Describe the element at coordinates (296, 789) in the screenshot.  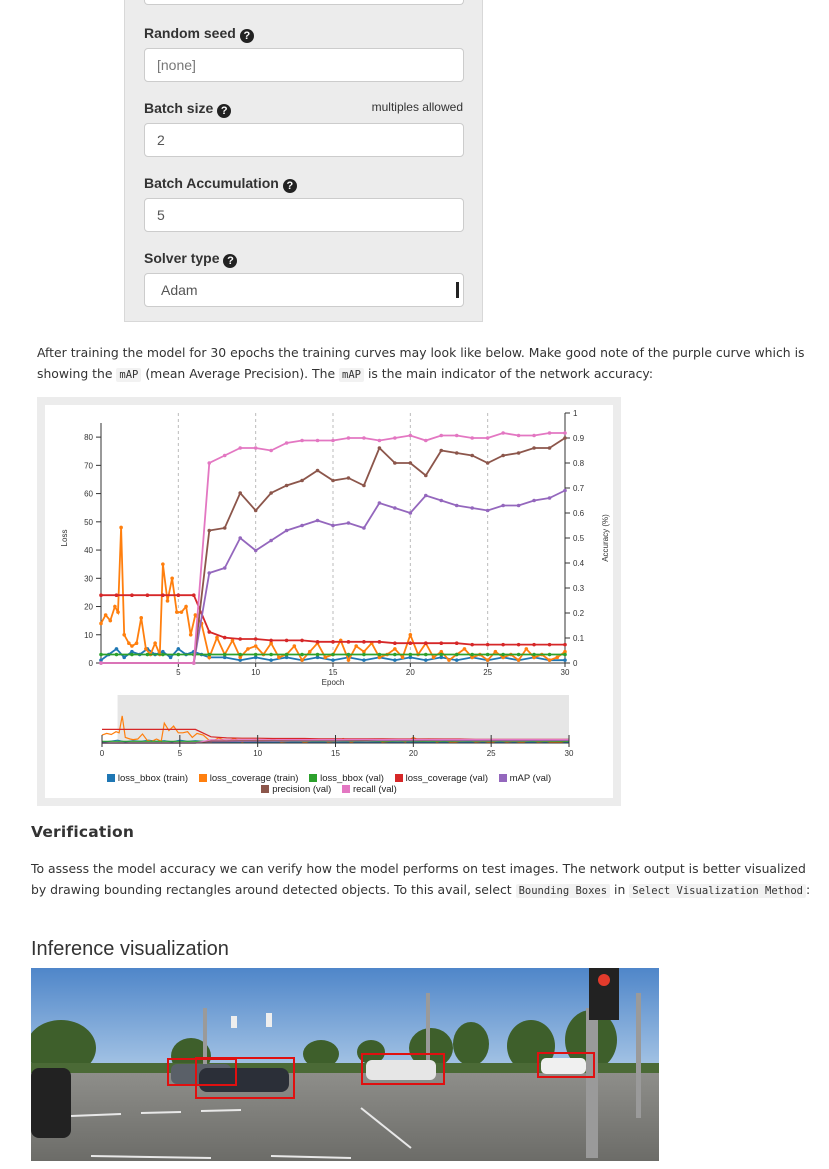
I see `legend-item: precision (val)` at that location.